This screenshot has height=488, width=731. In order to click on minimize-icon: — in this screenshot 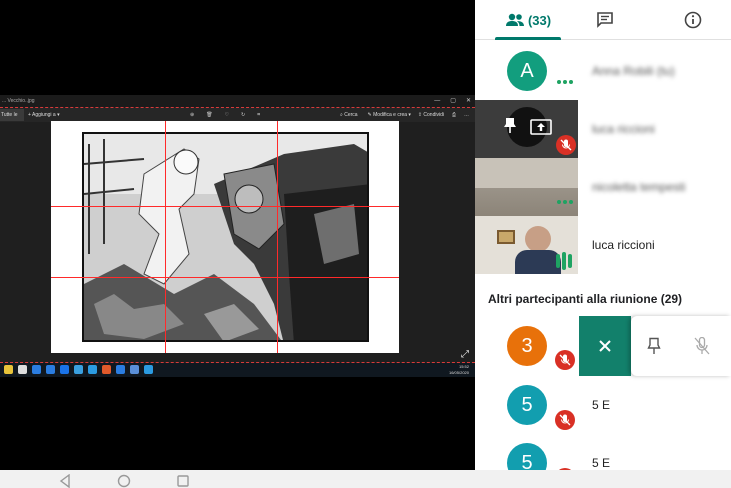, I will do `click(437, 101)`.